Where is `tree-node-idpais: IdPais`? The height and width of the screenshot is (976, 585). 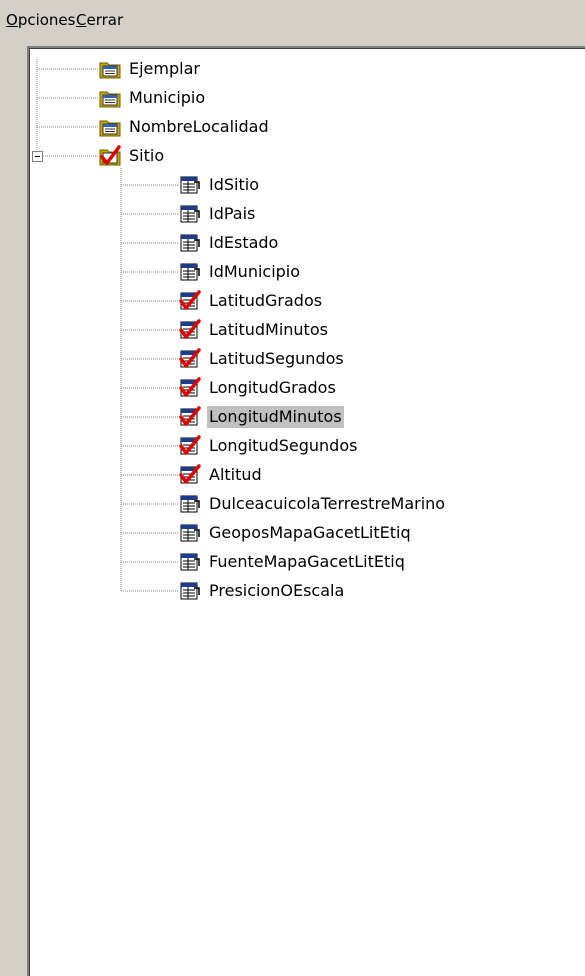
tree-node-idpais: IdPais is located at coordinates (218, 214).